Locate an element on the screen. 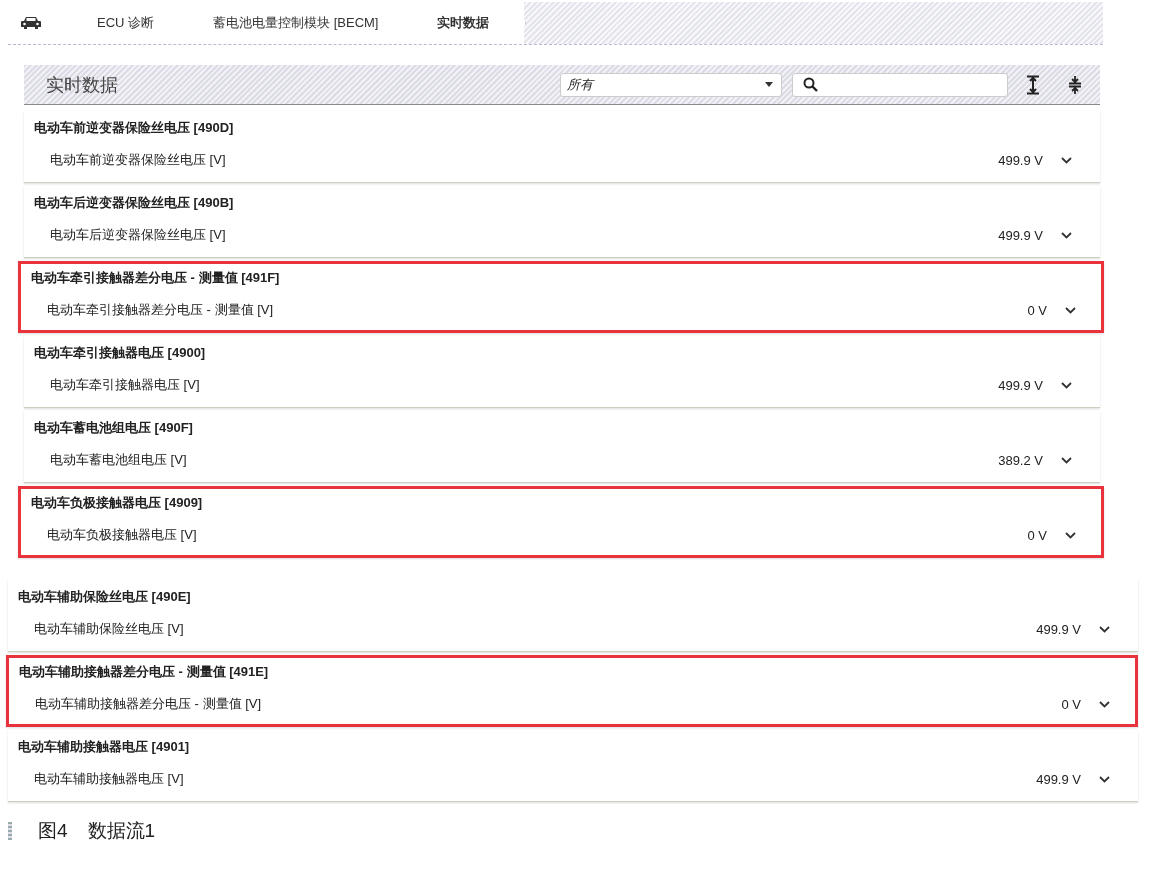 This screenshot has height=880, width=1149. parameter-name: 电动车后逆变器保险丝电压 [V] is located at coordinates (138, 235).